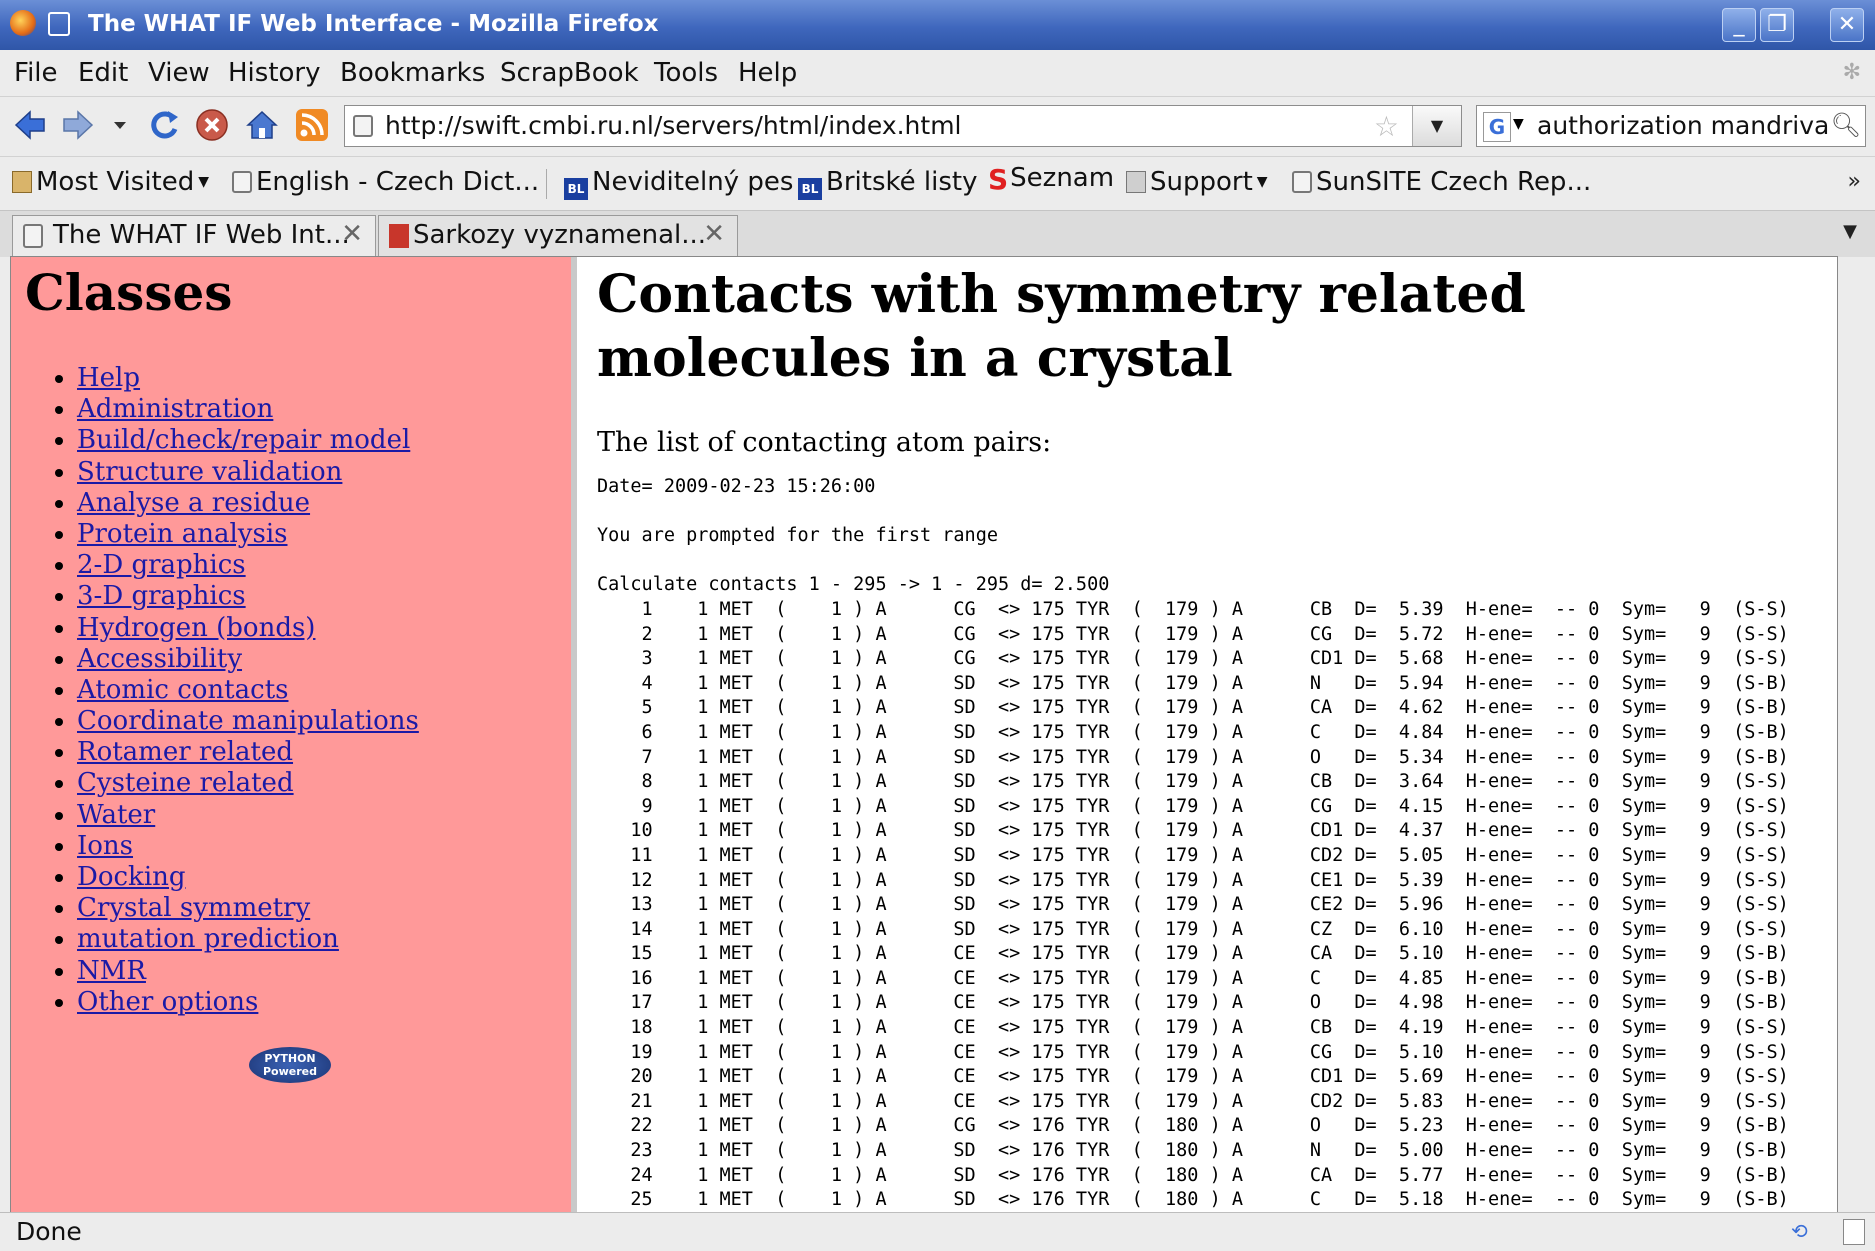 The height and width of the screenshot is (1251, 1875). I want to click on back-icon, so click(30, 125).